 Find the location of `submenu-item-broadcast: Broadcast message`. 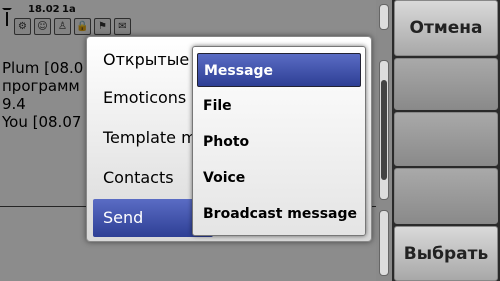

submenu-item-broadcast: Broadcast message is located at coordinates (279, 214).